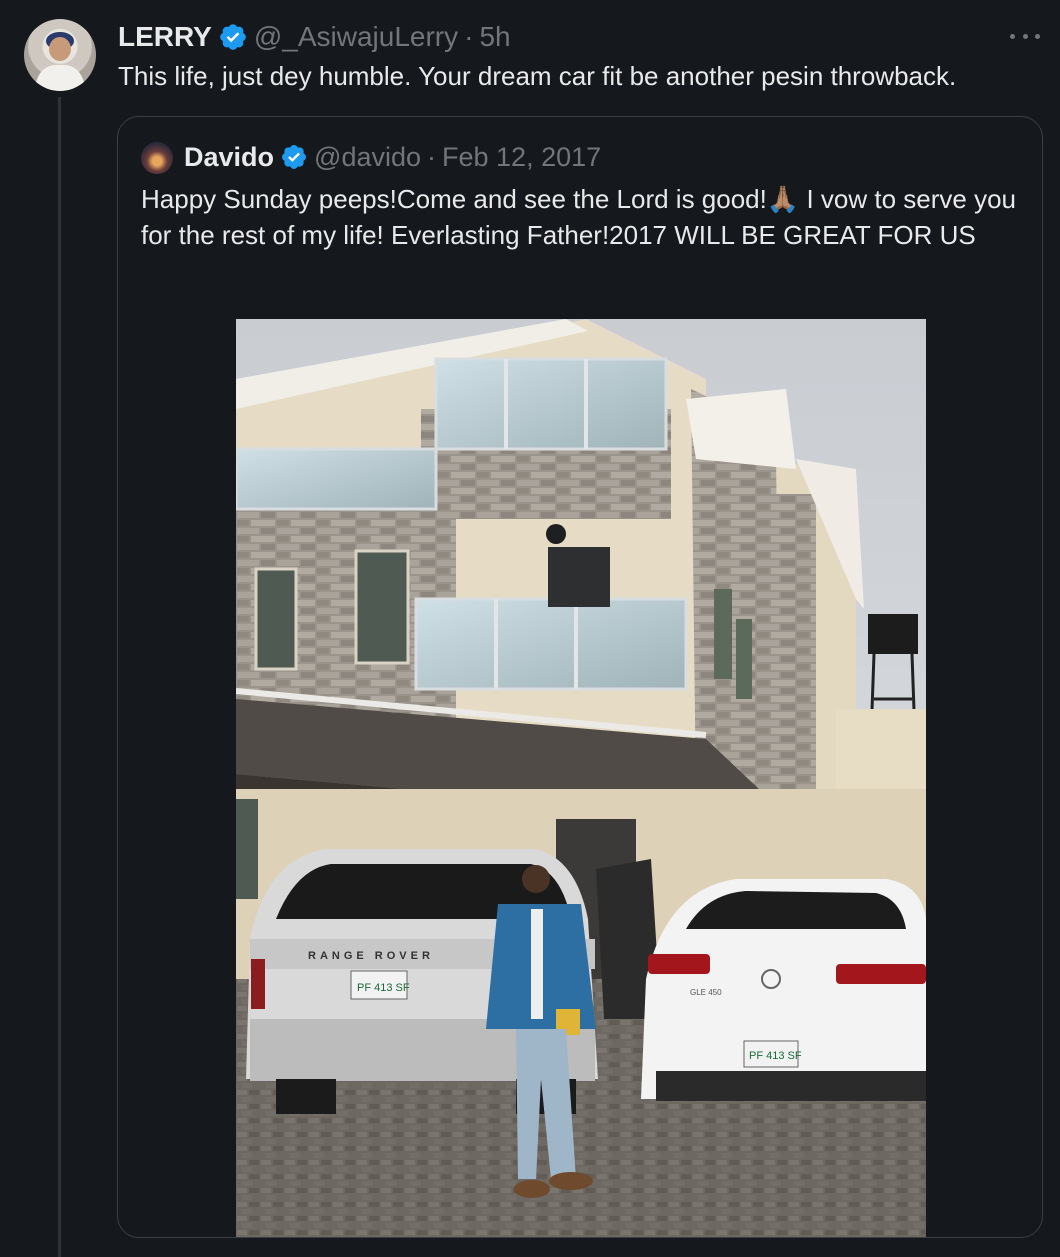  I want to click on quoted-header: Davido @davido · Feb 12, 2017, so click(392, 157).